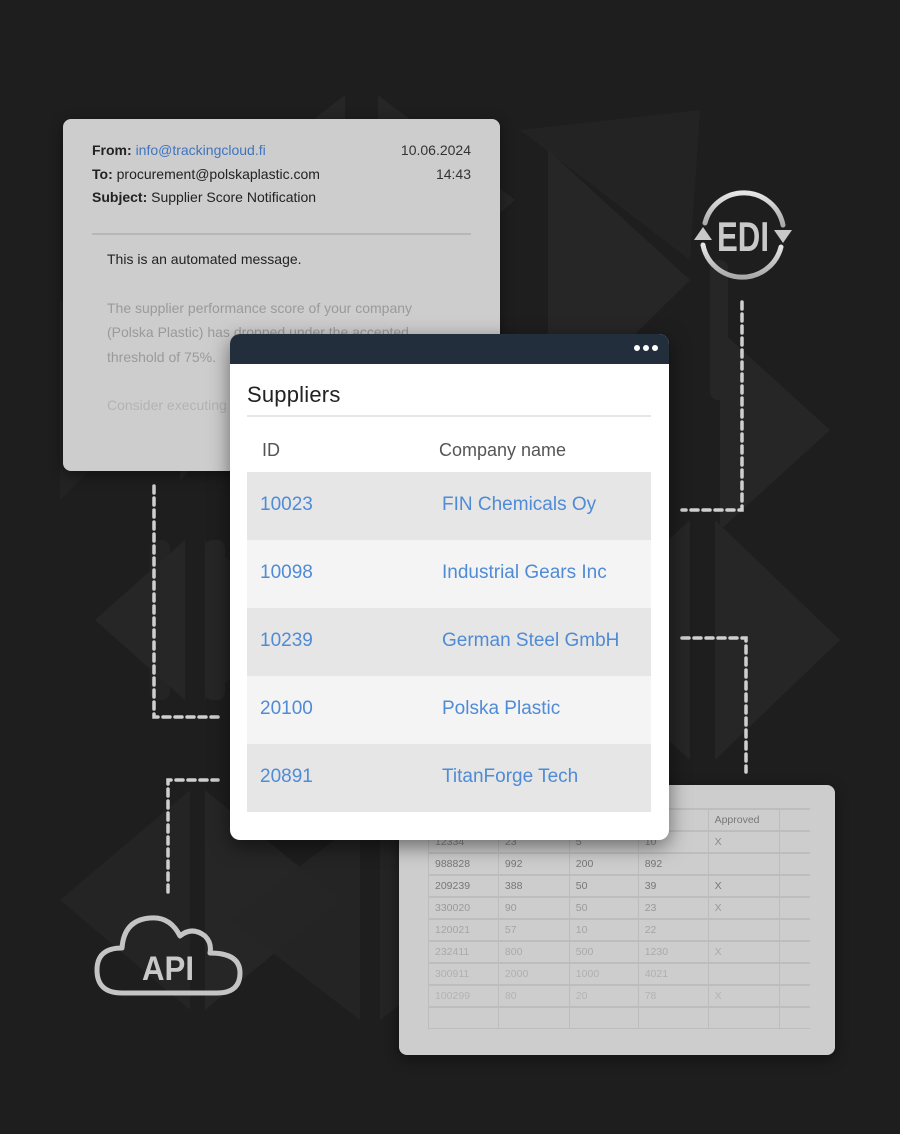 The height and width of the screenshot is (1134, 900). What do you see at coordinates (673, 952) in the screenshot?
I see `inventory-cell: 1230` at bounding box center [673, 952].